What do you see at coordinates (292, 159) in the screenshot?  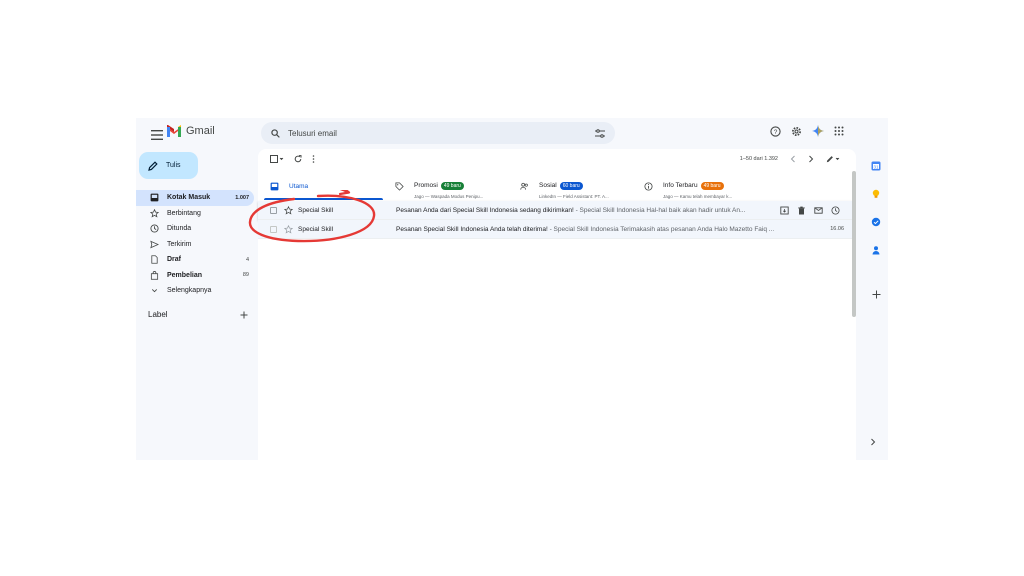 I see `list-toolbar` at bounding box center [292, 159].